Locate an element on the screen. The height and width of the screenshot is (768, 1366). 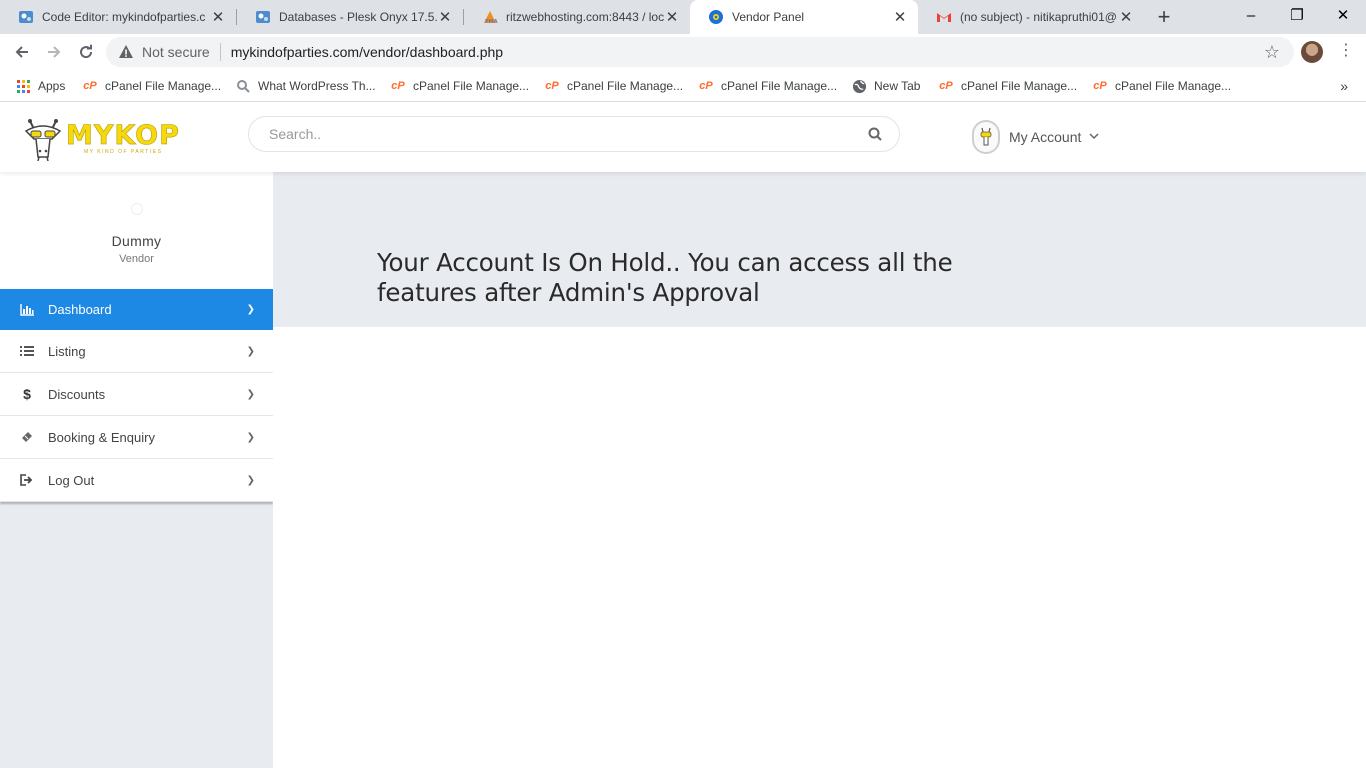
sidebar-item-label: Booking & Enquiry is located at coordinates (101, 437).